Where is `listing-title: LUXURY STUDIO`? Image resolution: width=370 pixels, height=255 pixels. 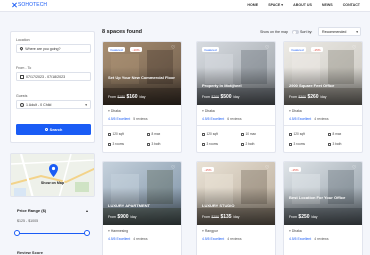 listing-title: LUXURY STUDIO is located at coordinates (237, 205).